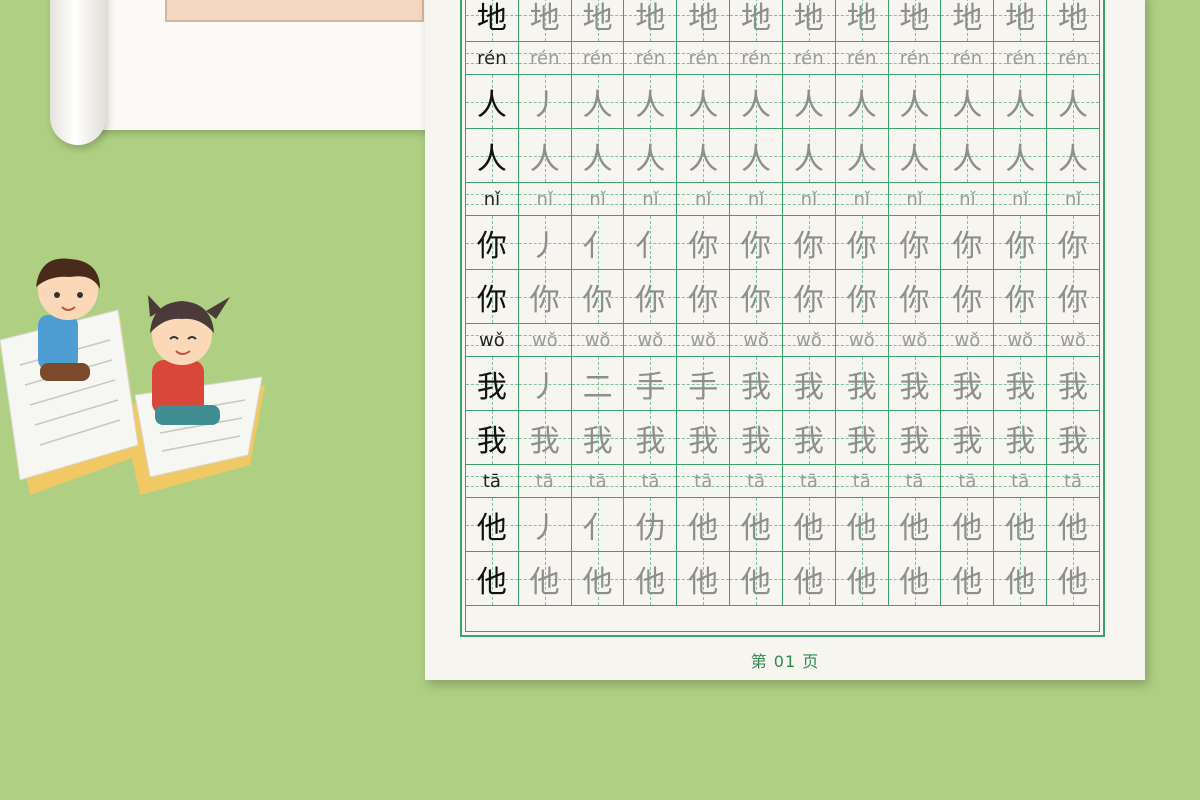 Image resolution: width=1200 pixels, height=800 pixels. I want to click on kids-reading-illustration, so click(140, 380).